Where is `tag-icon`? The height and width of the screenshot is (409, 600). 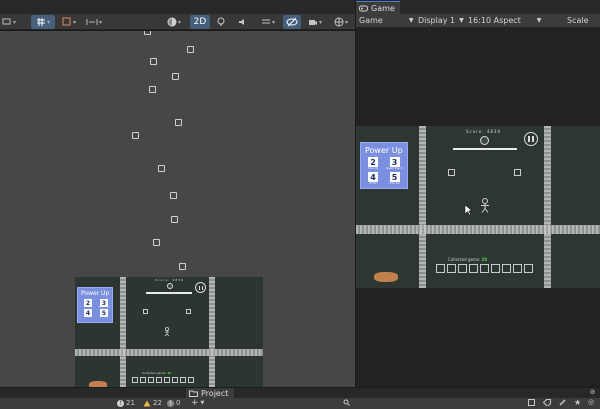
tag-icon is located at coordinates (562, 402).